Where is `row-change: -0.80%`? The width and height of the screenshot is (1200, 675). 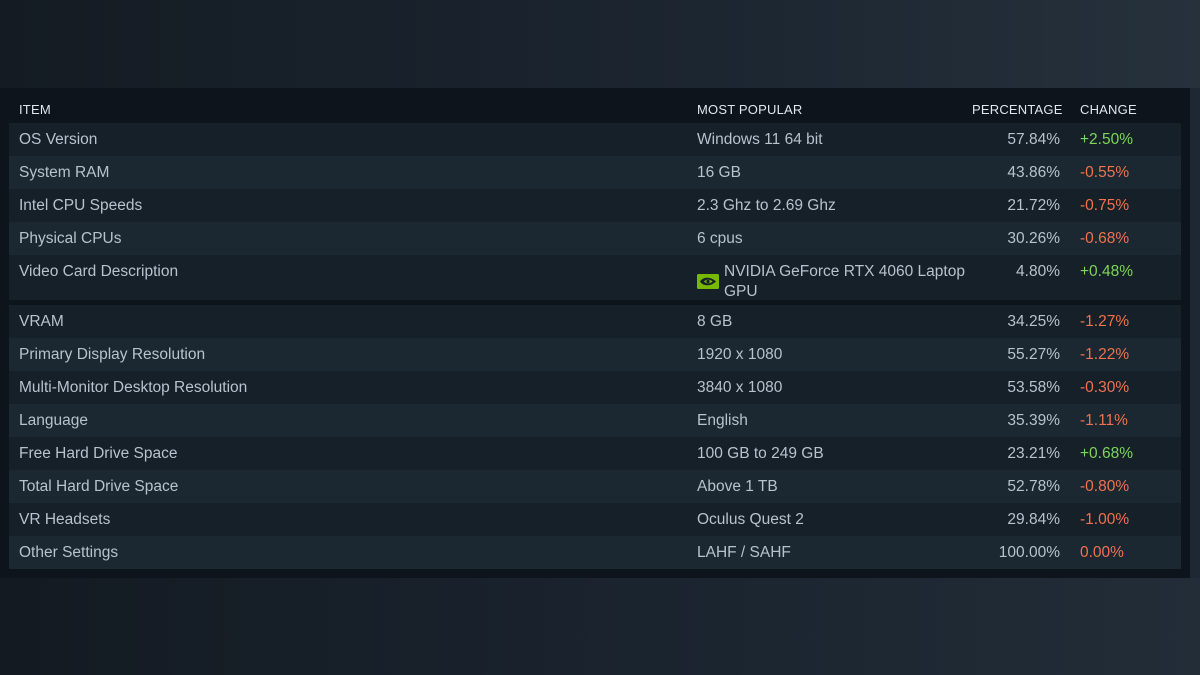
row-change: -0.80% is located at coordinates (1105, 486).